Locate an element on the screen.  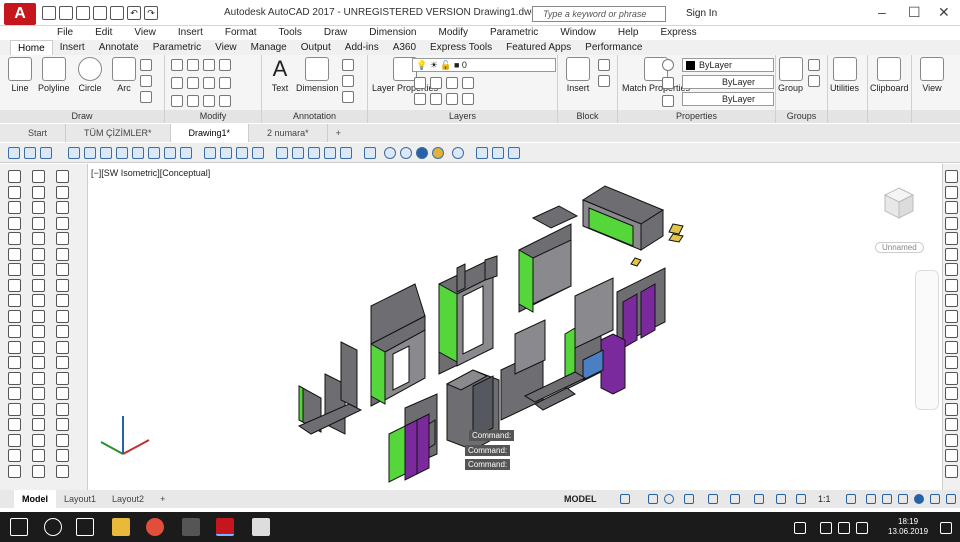
move-icon is located at coordinates (177, 65).